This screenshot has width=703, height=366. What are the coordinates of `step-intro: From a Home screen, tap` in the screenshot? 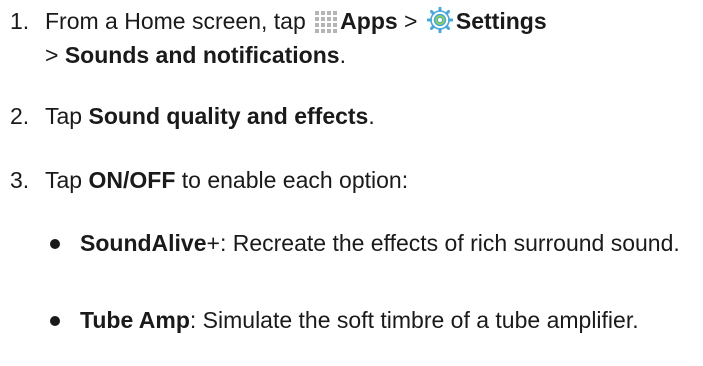 It's located at (175, 21).